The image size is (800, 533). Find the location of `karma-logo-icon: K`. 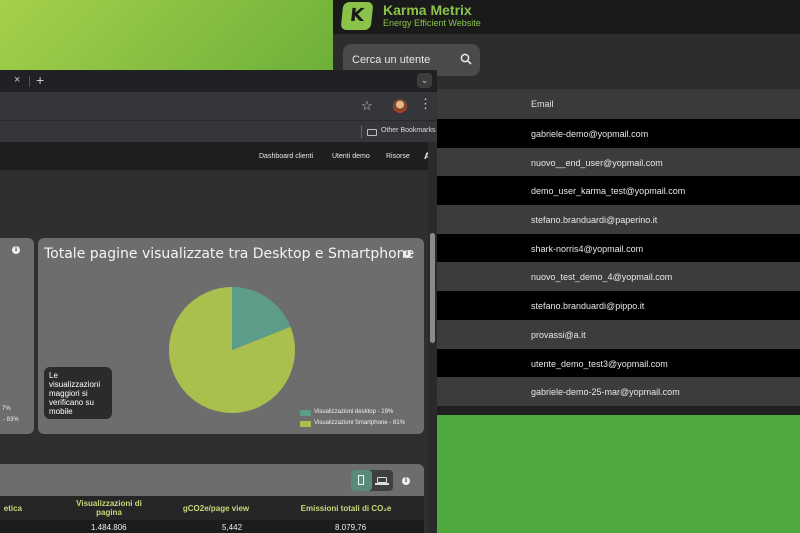

karma-logo-icon: K is located at coordinates (357, 16).